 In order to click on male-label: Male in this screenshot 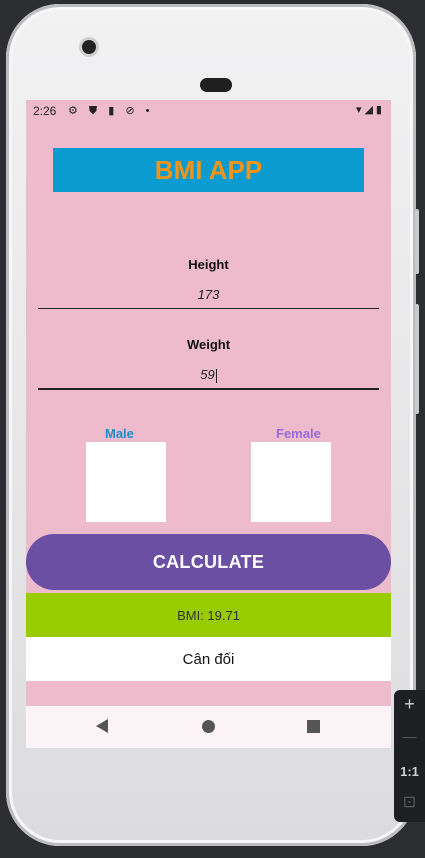, I will do `click(119, 433)`.